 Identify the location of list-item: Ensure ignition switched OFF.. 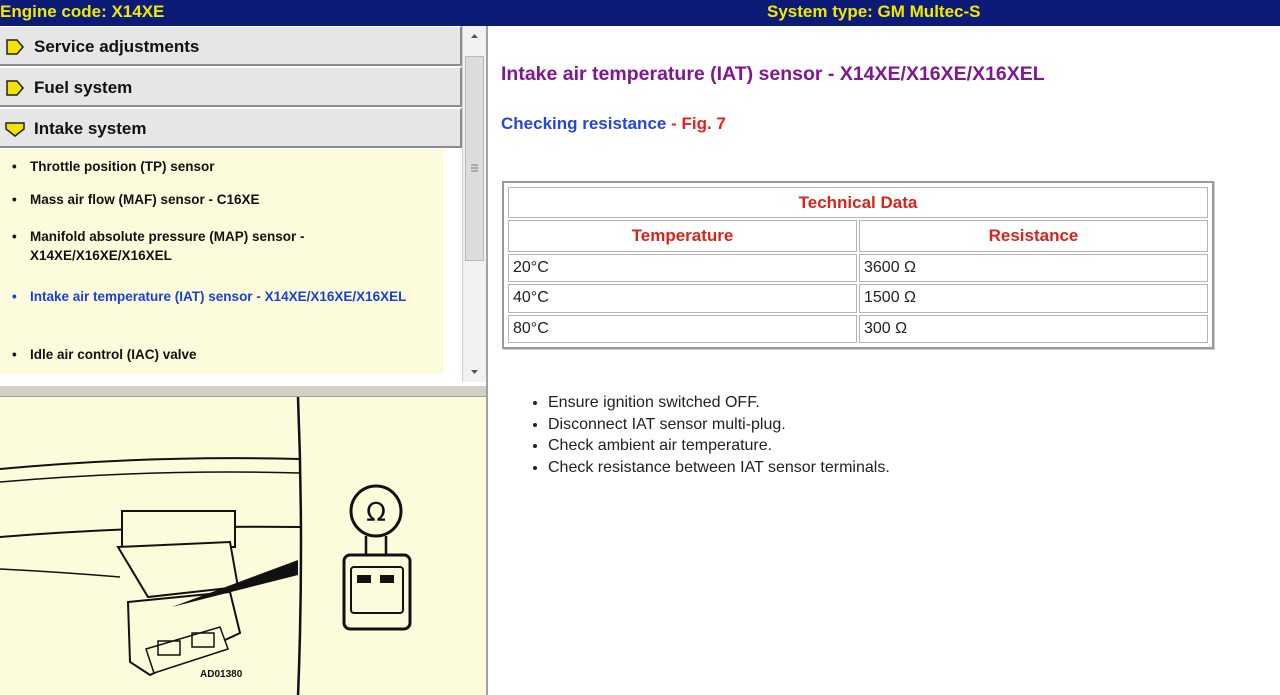
(719, 403).